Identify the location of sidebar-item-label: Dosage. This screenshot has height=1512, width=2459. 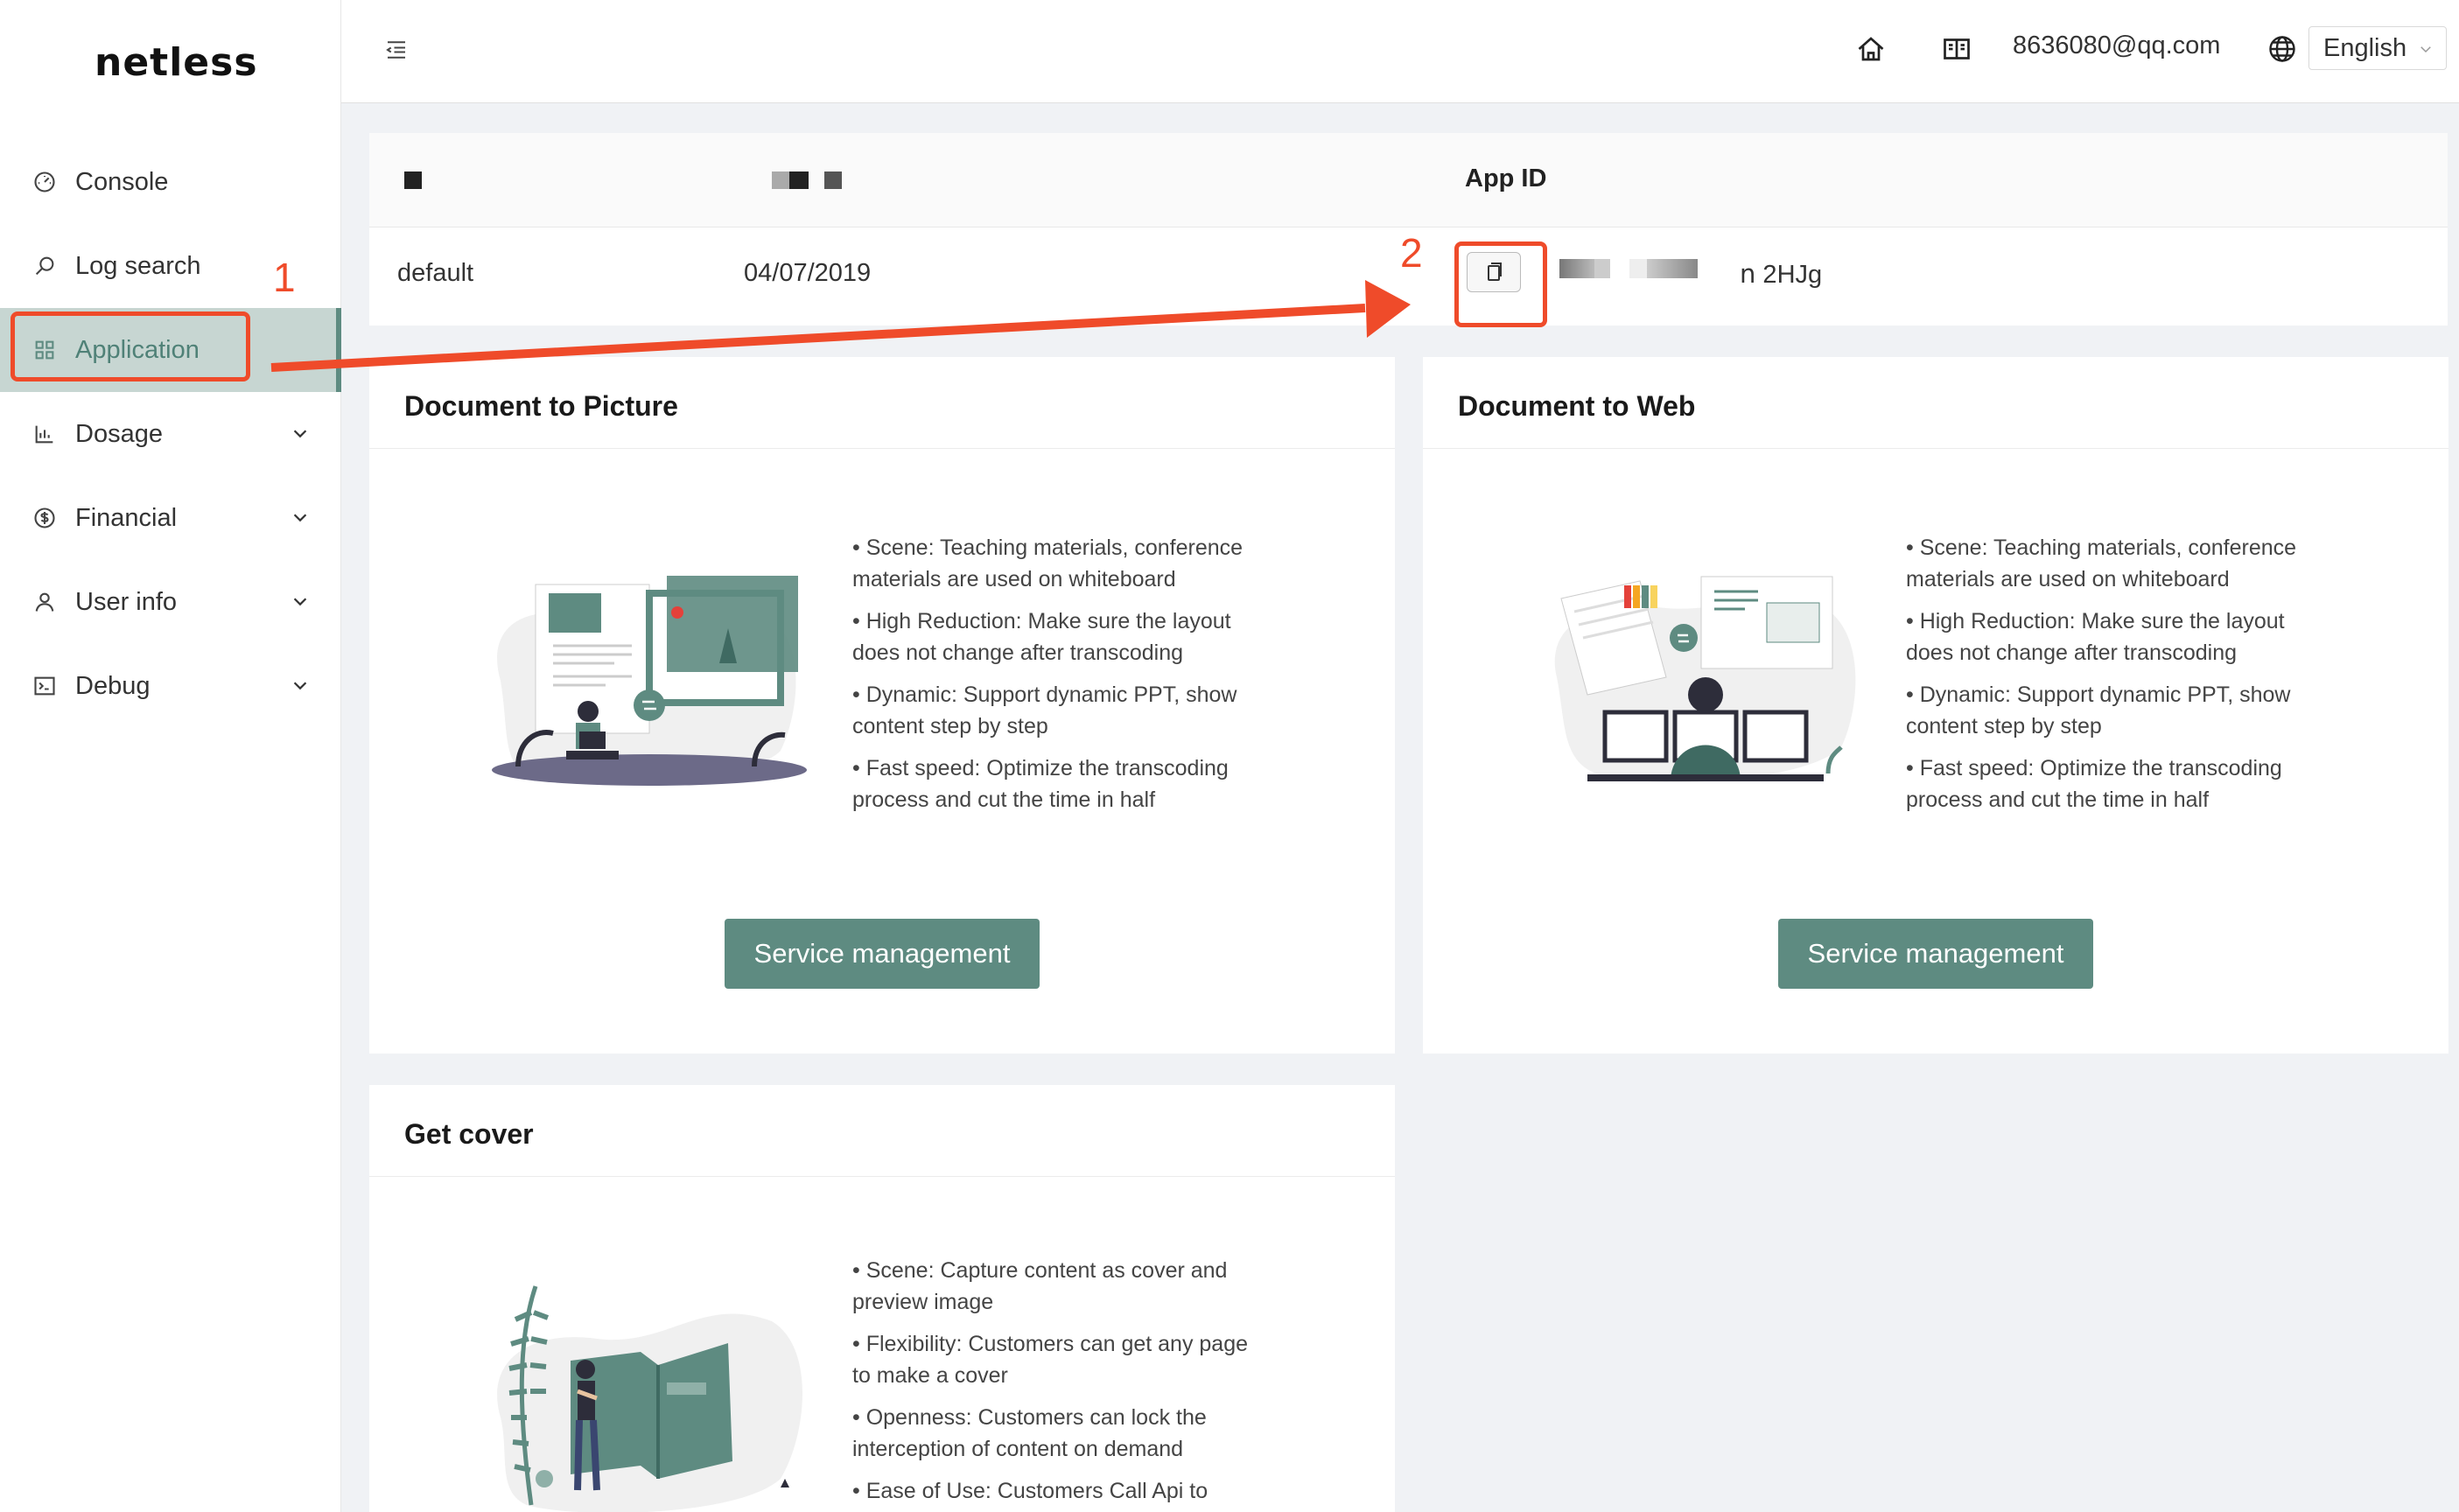
(119, 433).